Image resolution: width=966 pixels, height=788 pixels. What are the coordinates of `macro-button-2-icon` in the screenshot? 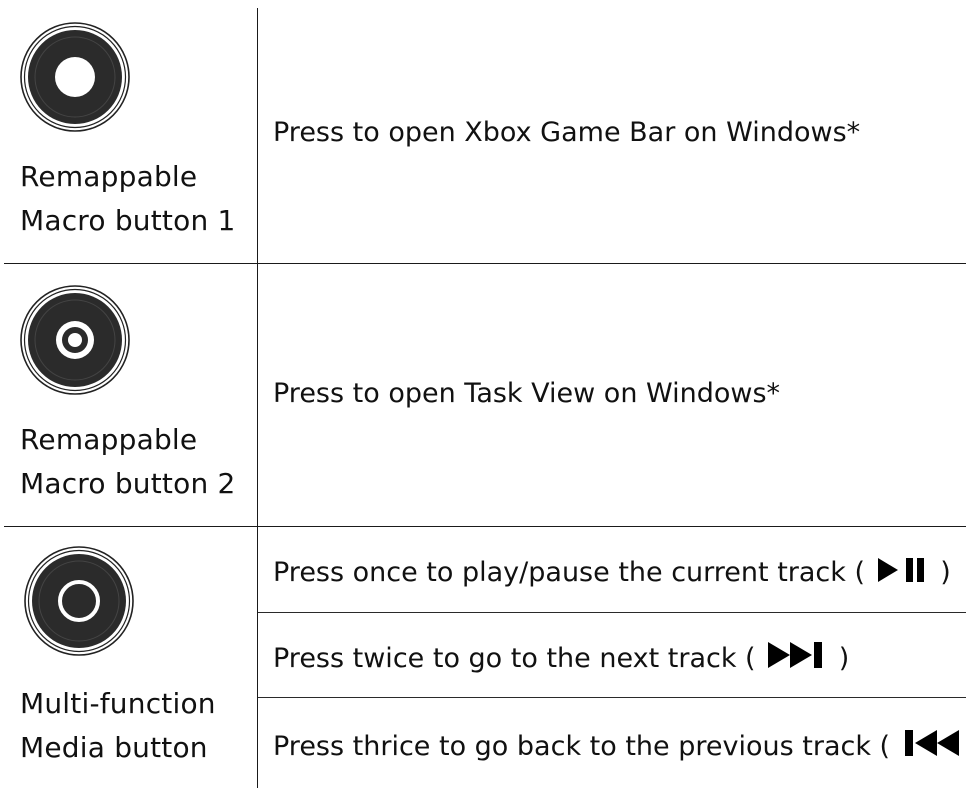 It's located at (75, 340).